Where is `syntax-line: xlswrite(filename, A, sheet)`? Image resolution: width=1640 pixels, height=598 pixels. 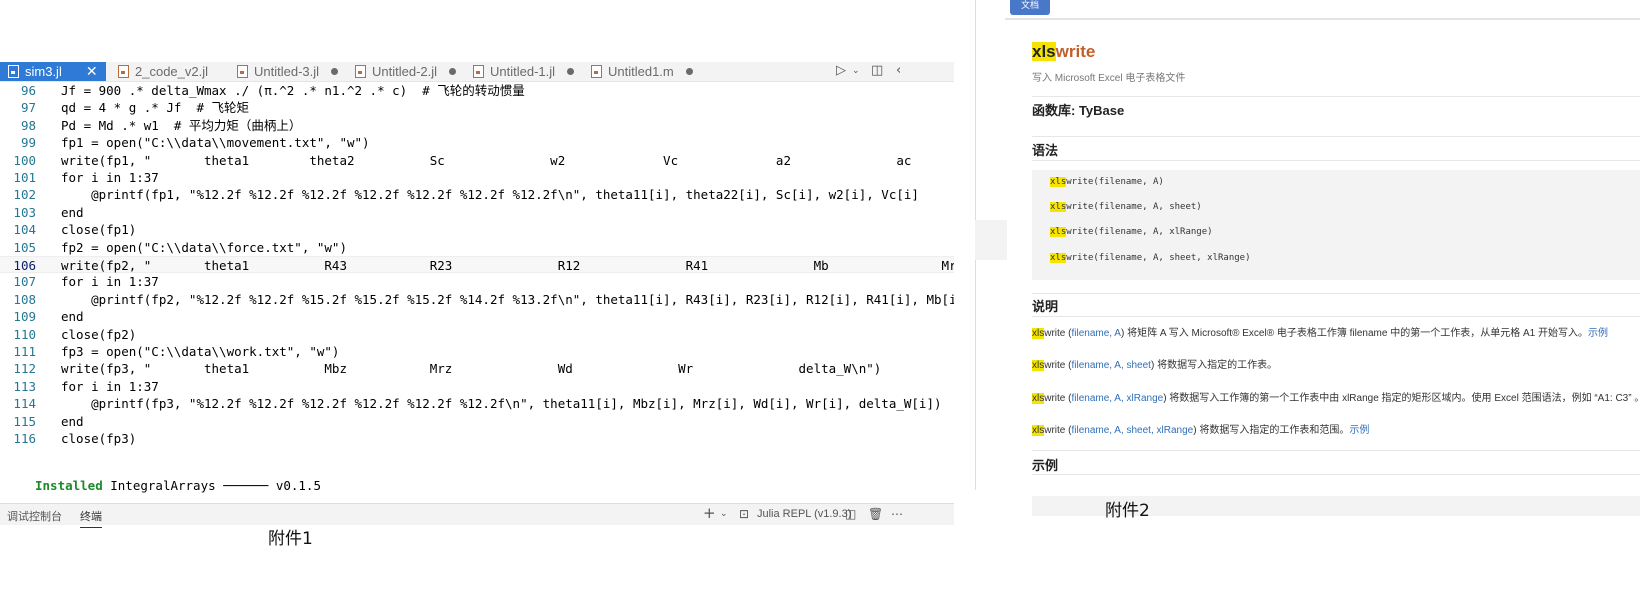
syntax-line: xlswrite(filename, A, sheet) is located at coordinates (1126, 207).